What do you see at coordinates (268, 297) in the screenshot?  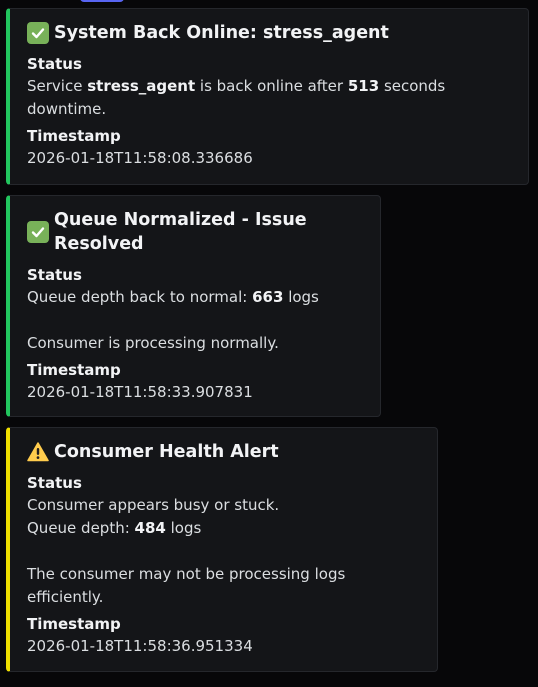 I see `queue-depth: 663` at bounding box center [268, 297].